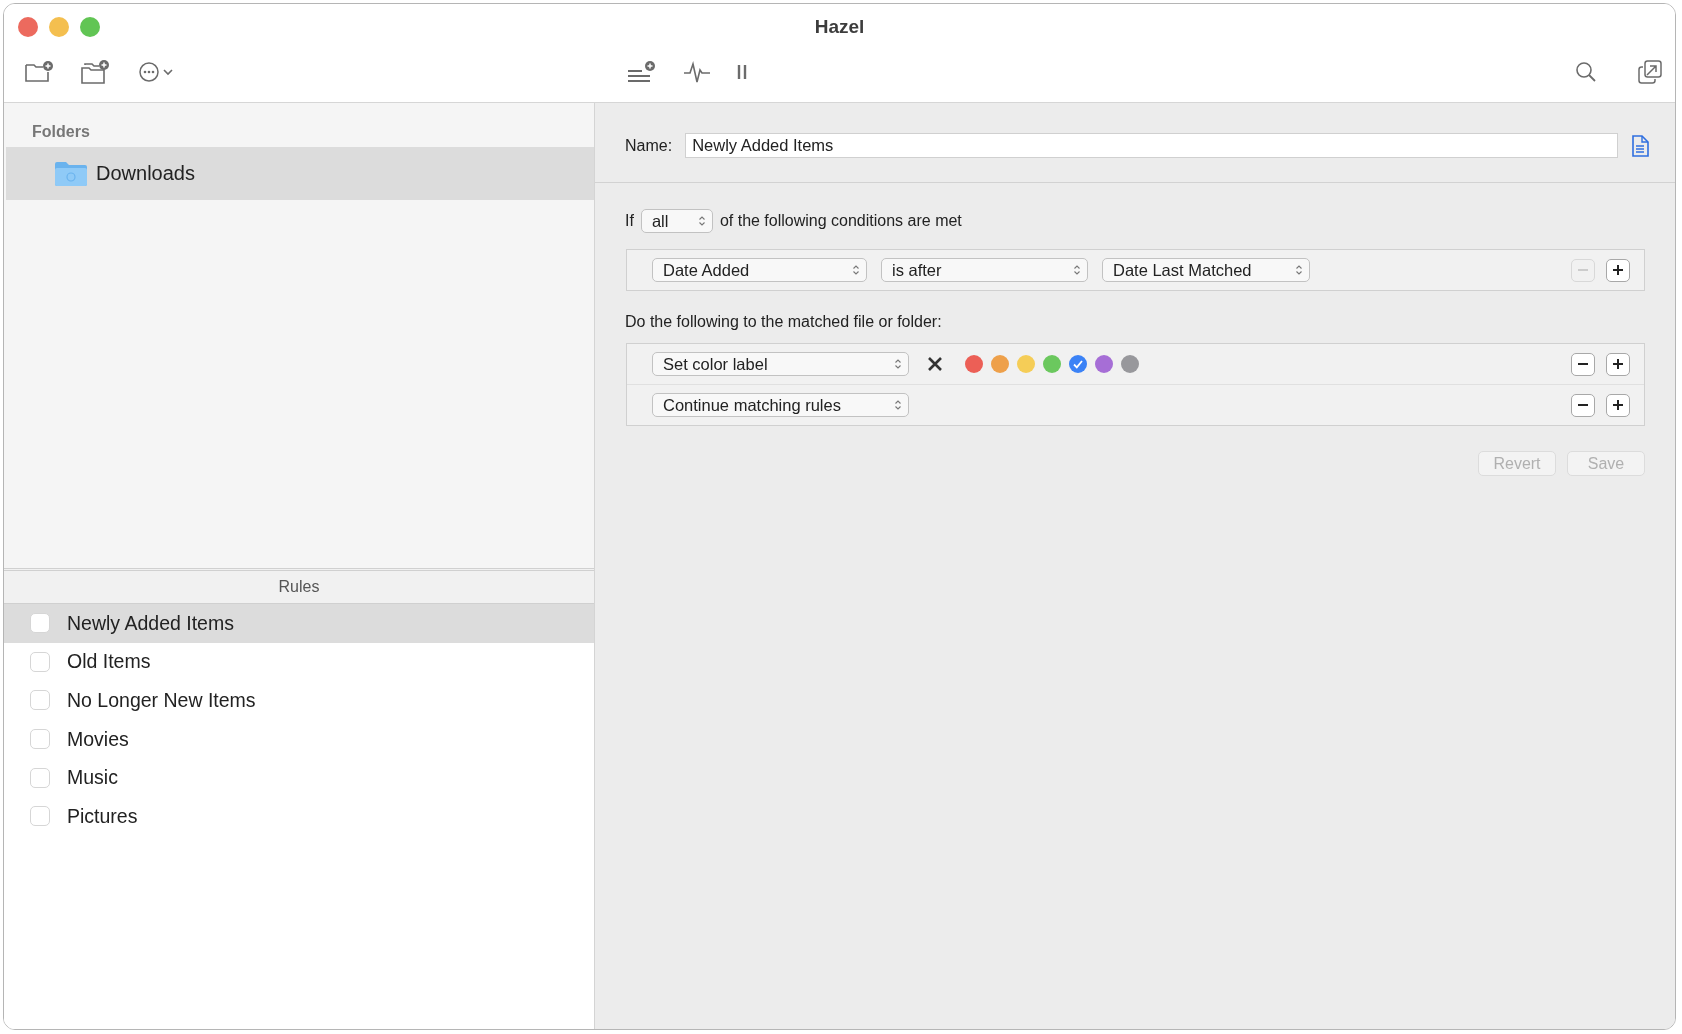  I want to click on name-field: Newly Added Items, so click(1151, 145).